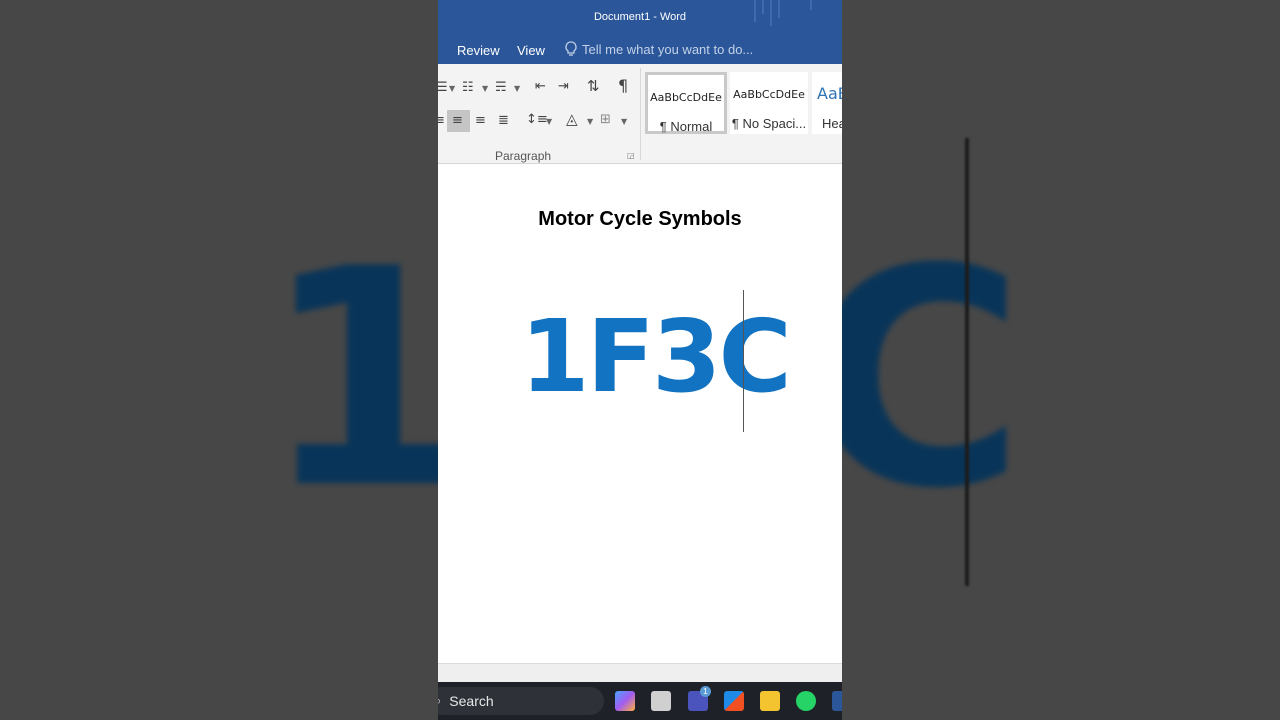 The image size is (1280, 720). Describe the element at coordinates (811, 5) in the screenshot. I see `title-decoration` at that location.